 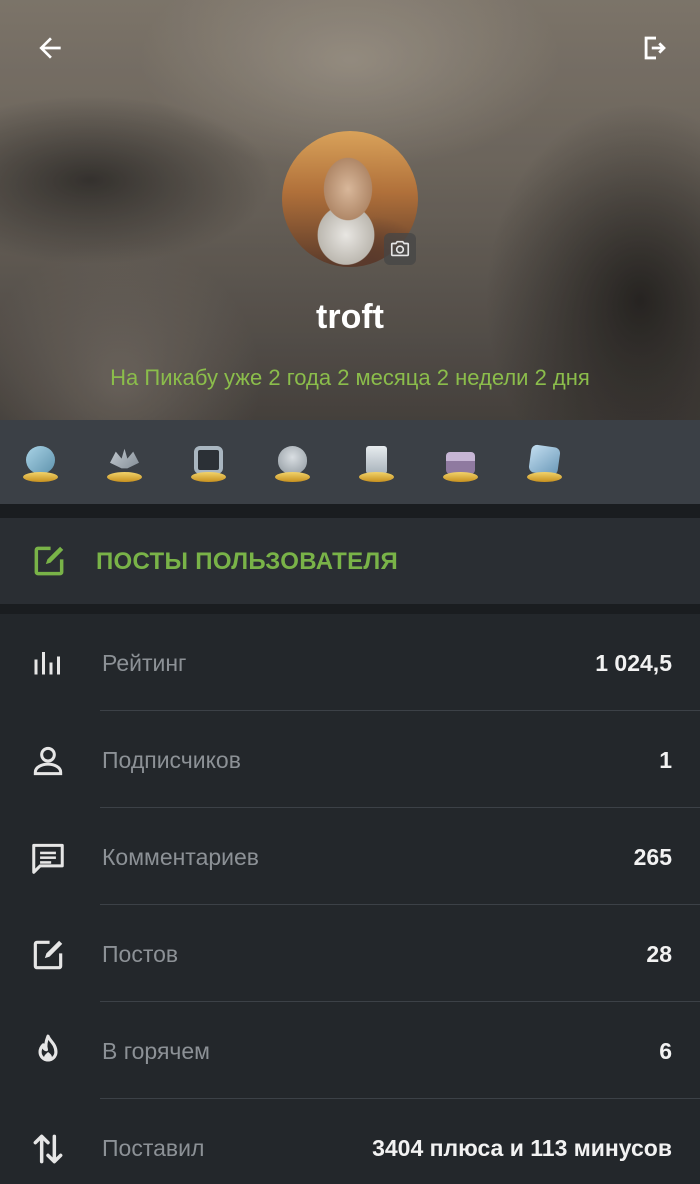 I want to click on stat-row-rating: Рейтинг 1 024,5, so click(x=350, y=662).